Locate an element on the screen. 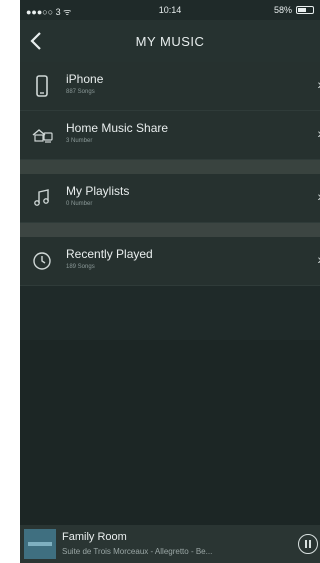  list-item-subtitle: 3 Number is located at coordinates (79, 141).